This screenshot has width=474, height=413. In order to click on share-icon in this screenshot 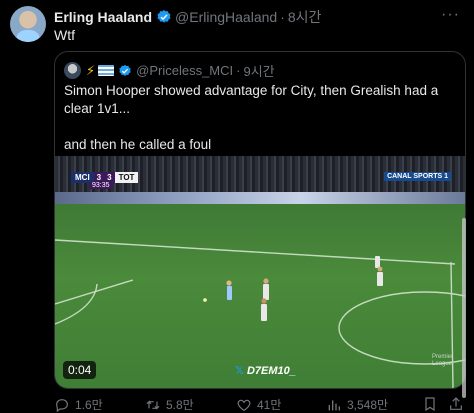, I will do `click(456, 403)`.